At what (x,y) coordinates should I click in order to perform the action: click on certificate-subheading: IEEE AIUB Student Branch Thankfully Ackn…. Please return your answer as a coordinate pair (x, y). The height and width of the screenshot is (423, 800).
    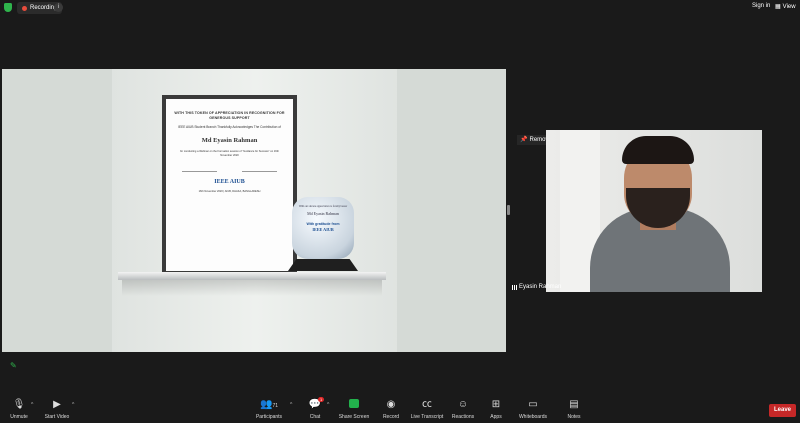
    Looking at the image, I should click on (229, 127).